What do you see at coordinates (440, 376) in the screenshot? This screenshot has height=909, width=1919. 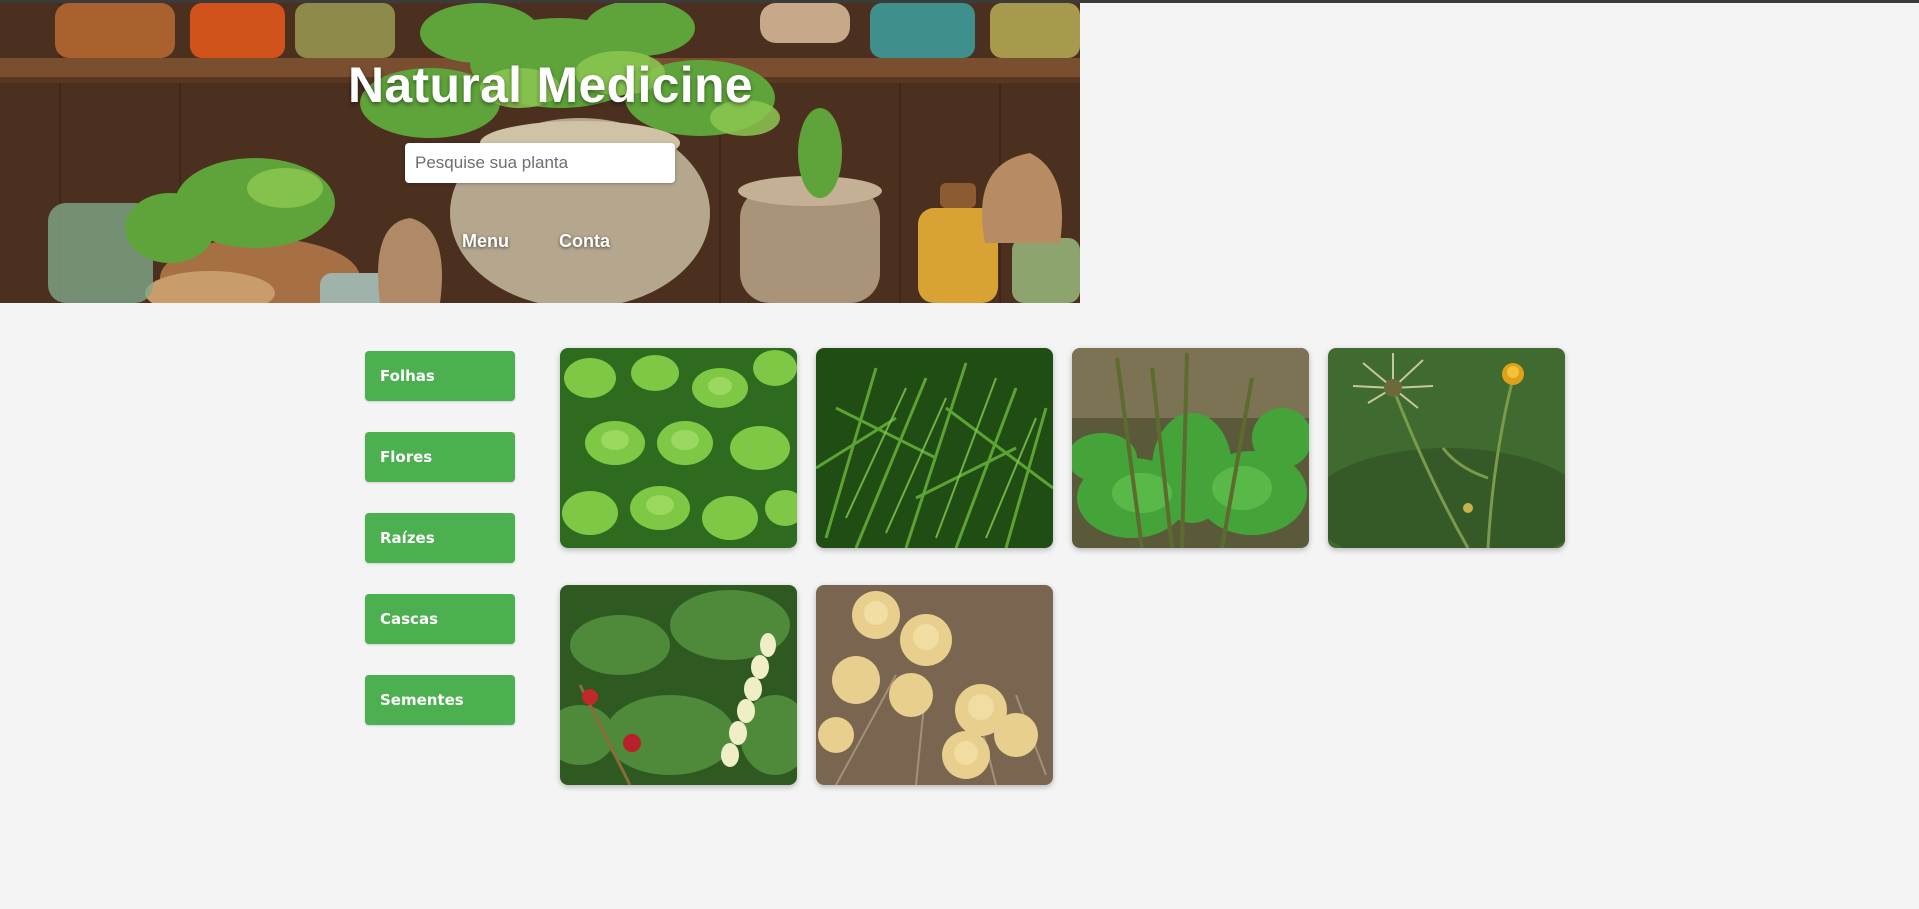 I see `category-button-folhas: Folhas` at bounding box center [440, 376].